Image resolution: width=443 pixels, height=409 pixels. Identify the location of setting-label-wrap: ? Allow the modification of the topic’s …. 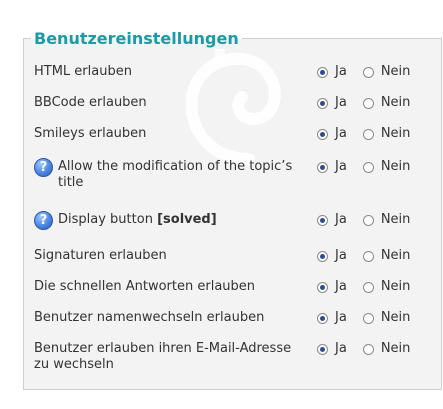
(169, 174).